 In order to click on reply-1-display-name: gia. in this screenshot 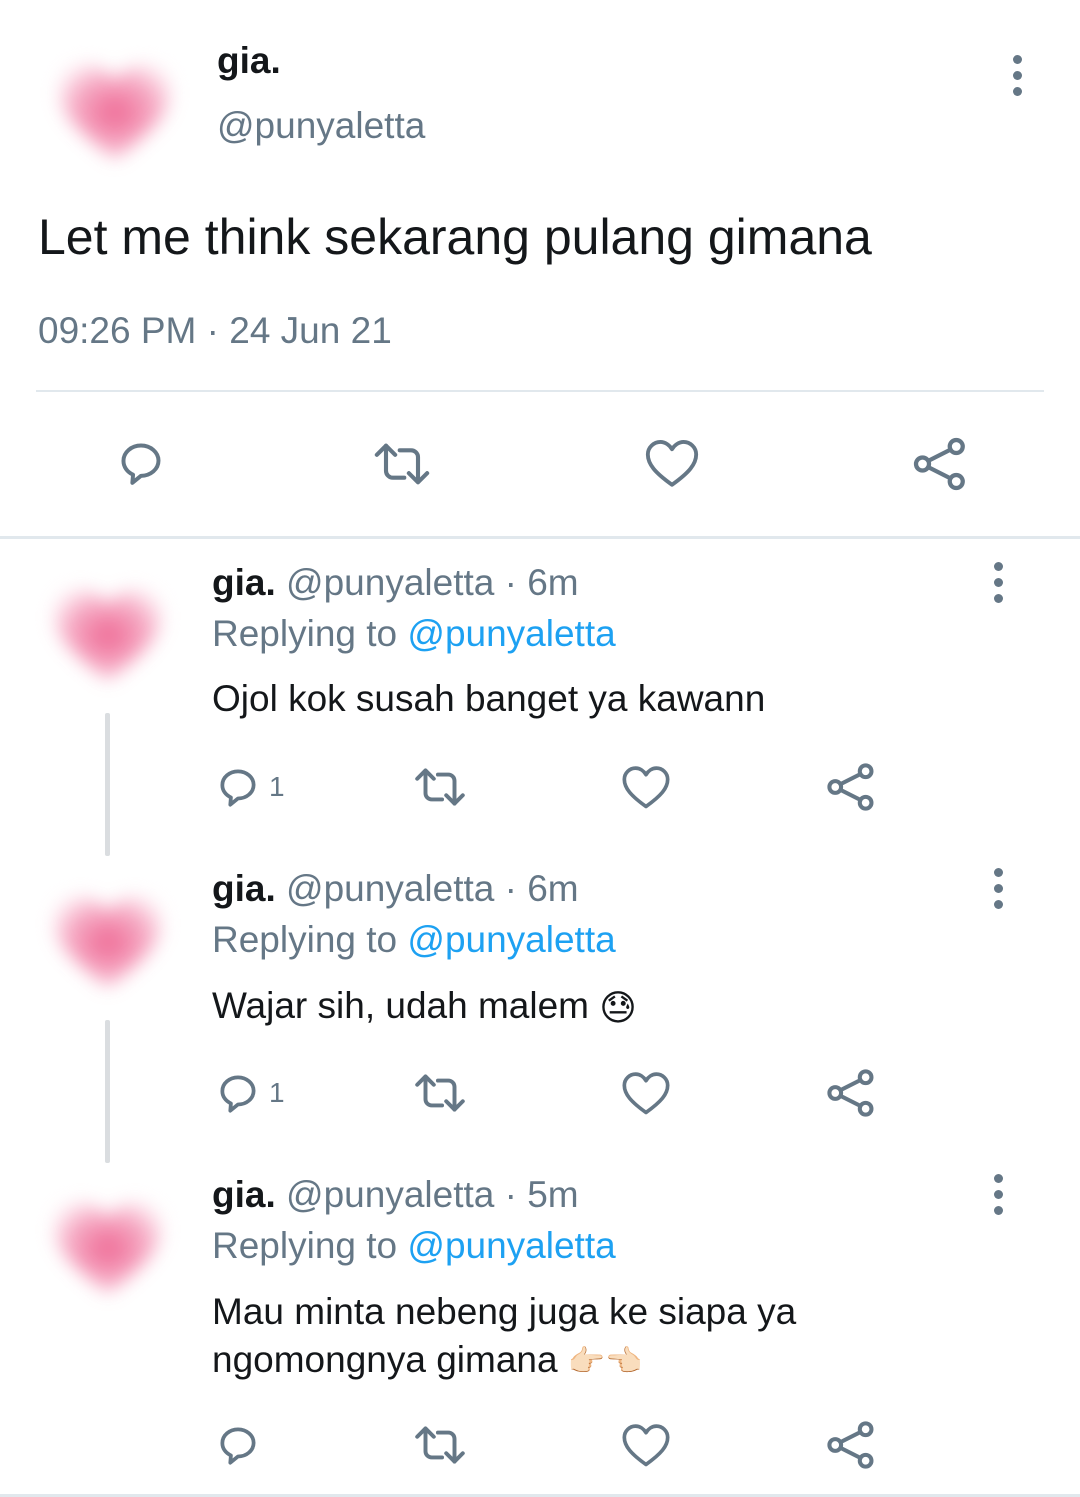, I will do `click(244, 582)`.